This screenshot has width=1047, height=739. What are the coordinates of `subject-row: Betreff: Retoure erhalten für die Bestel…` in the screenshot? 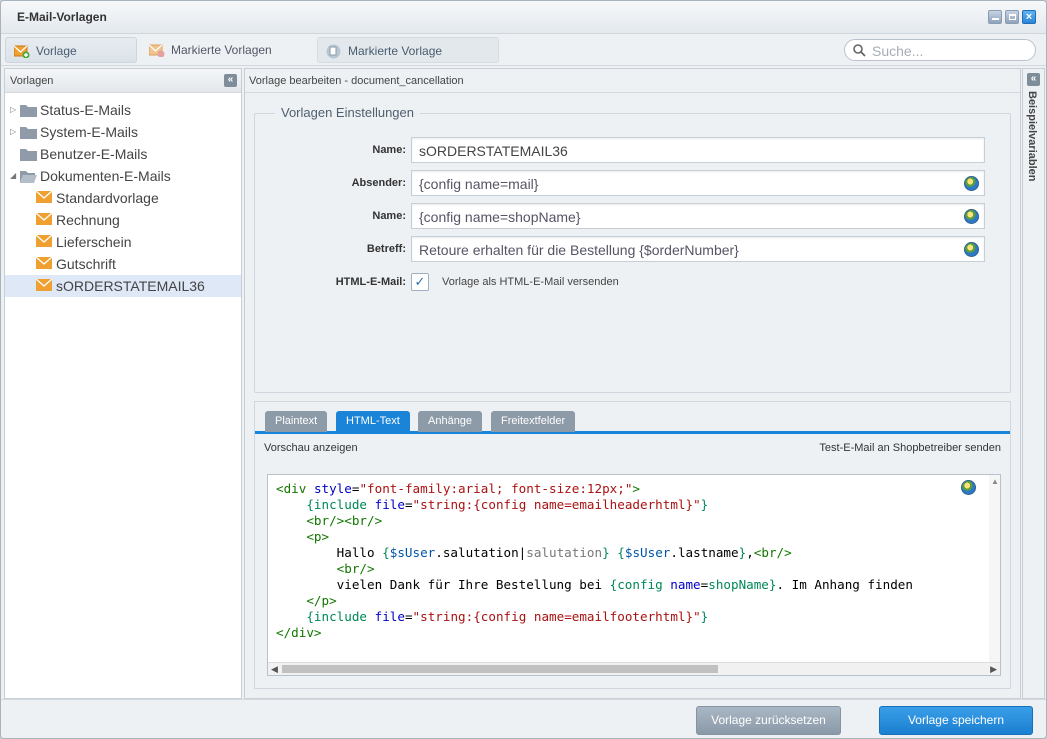 It's located at (632, 249).